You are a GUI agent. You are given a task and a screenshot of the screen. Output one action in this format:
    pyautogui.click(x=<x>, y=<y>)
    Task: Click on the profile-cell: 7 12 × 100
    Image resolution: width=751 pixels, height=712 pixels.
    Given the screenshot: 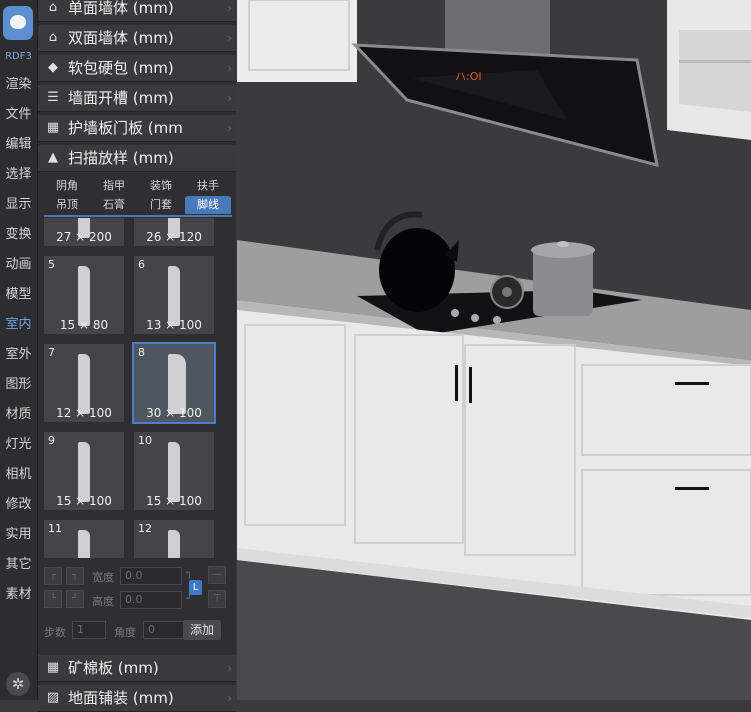 What is the action you would take?
    pyautogui.click(x=84, y=383)
    